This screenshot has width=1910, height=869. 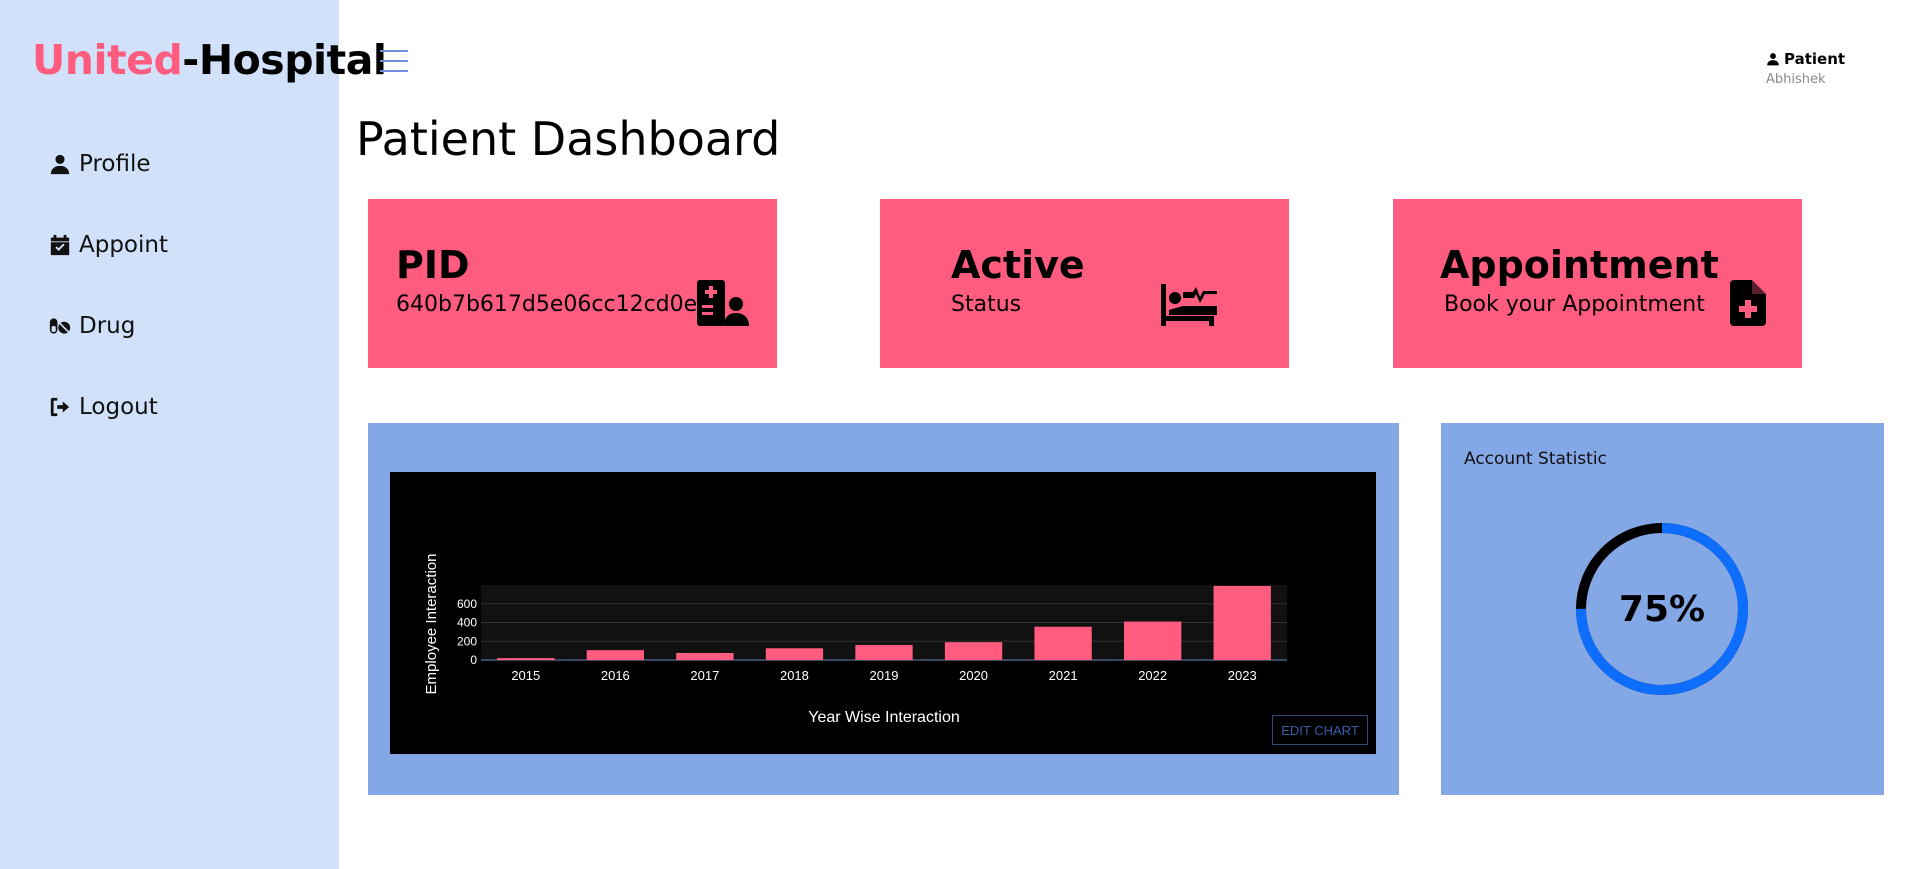 What do you see at coordinates (431, 624) in the screenshot?
I see `y-axis-label: Employee Interaction` at bounding box center [431, 624].